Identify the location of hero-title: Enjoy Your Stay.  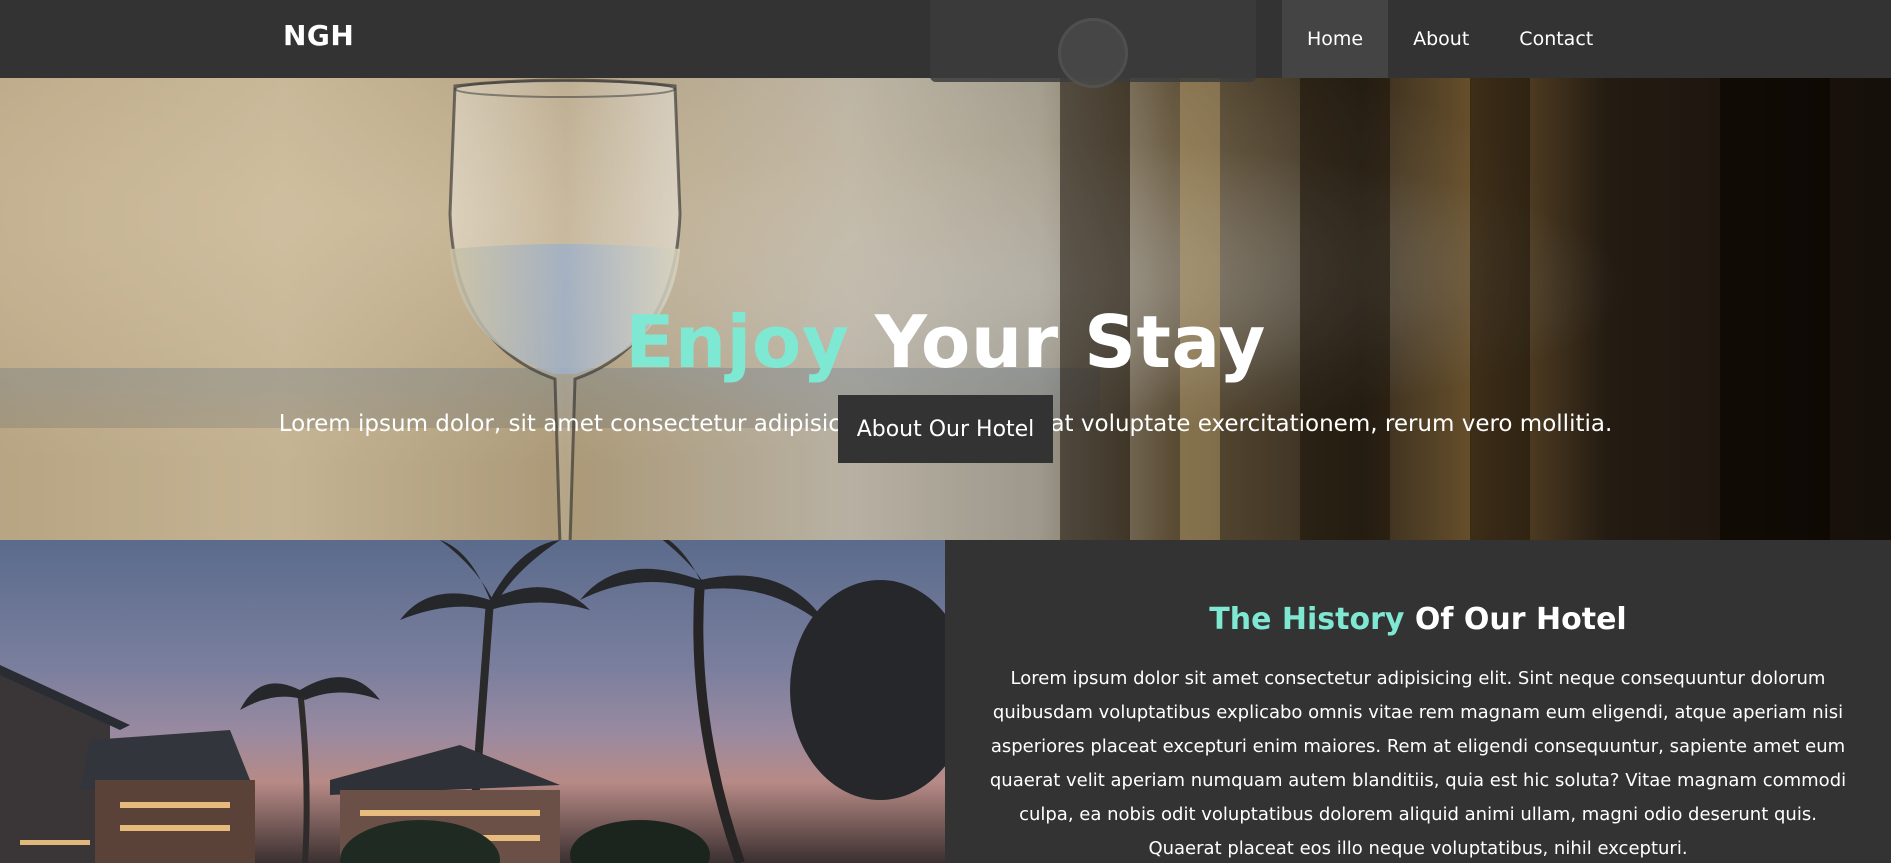
(945, 342).